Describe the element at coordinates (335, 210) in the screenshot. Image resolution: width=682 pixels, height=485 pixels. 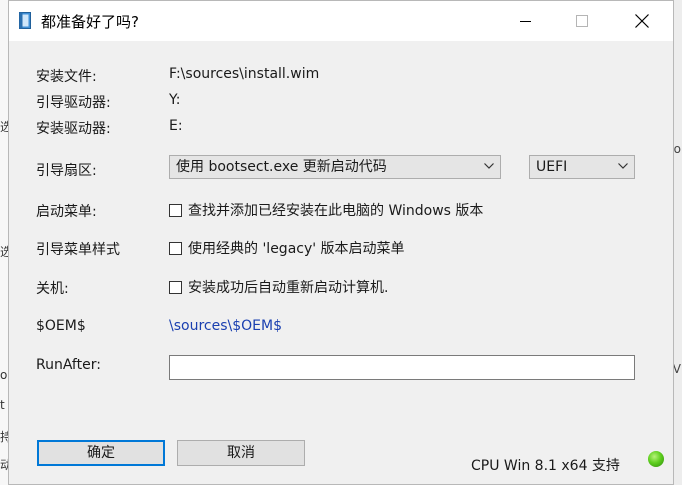
I see `boot-menu-checkbox-label: 查找并添加已经安装在此电脑的 Windows 版本` at that location.